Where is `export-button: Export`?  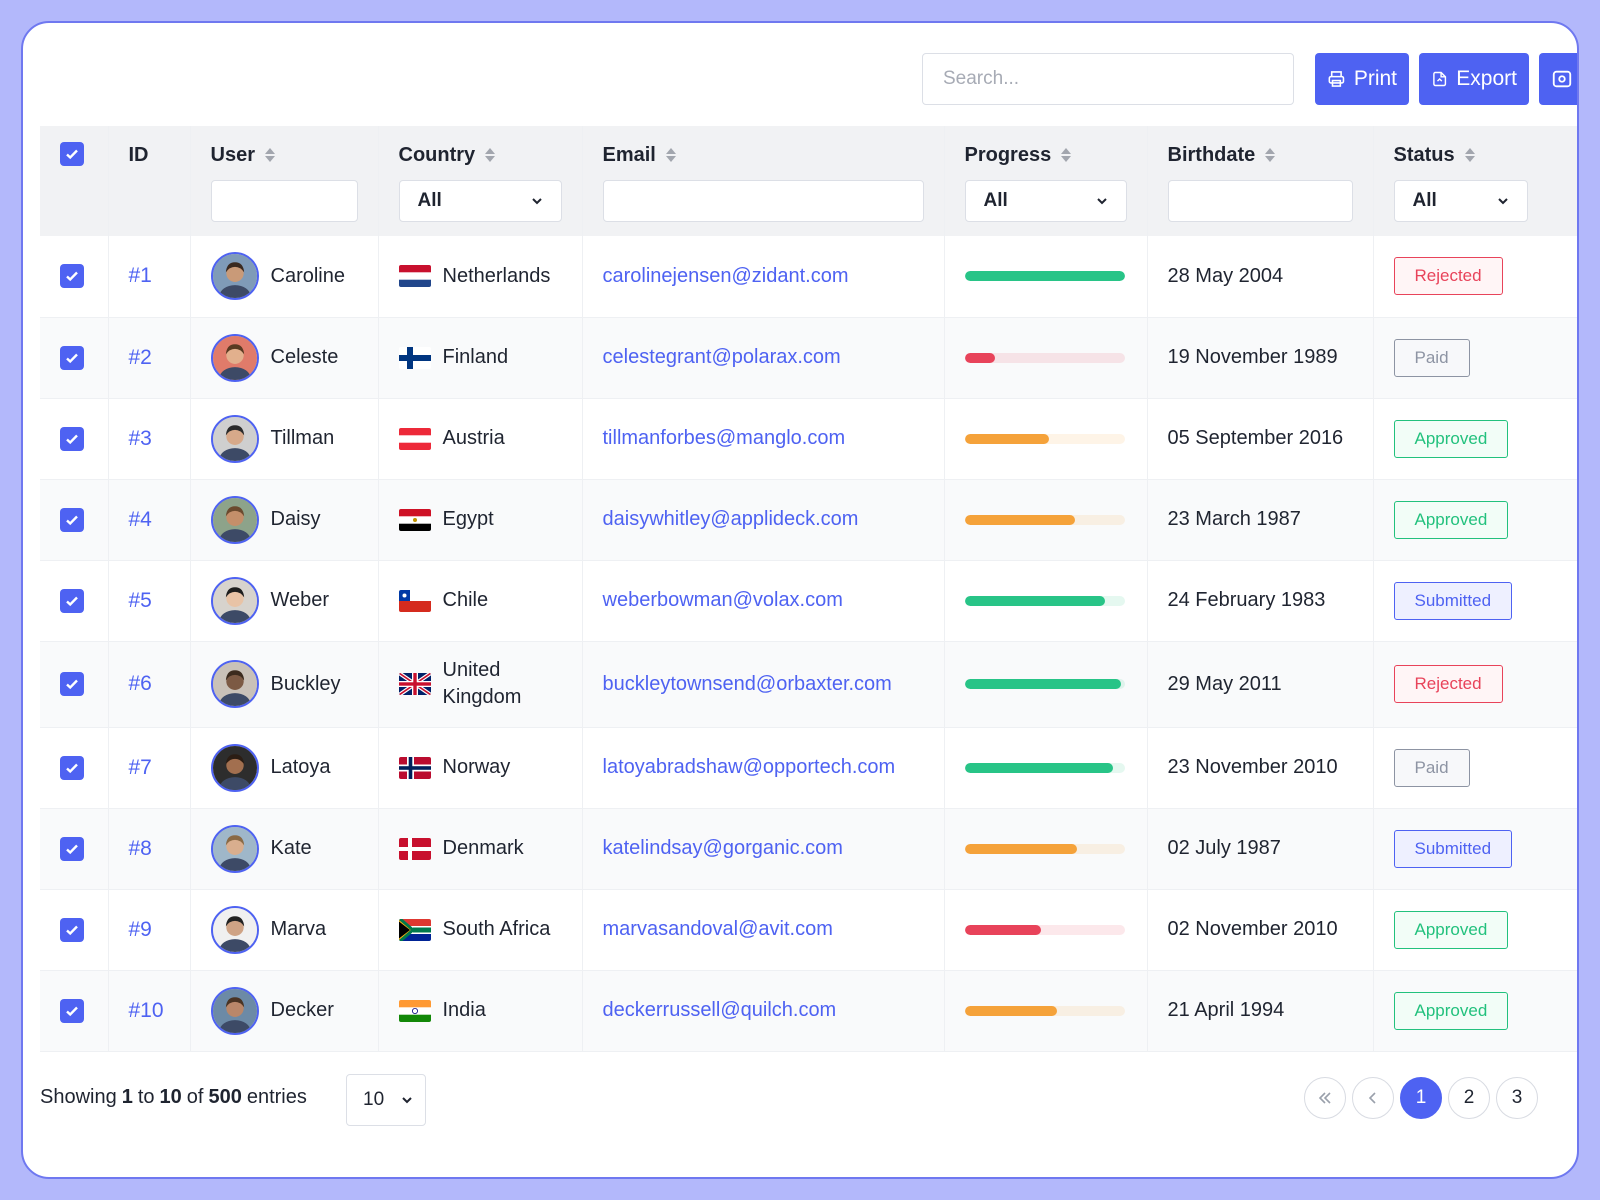 export-button: Export is located at coordinates (1474, 79).